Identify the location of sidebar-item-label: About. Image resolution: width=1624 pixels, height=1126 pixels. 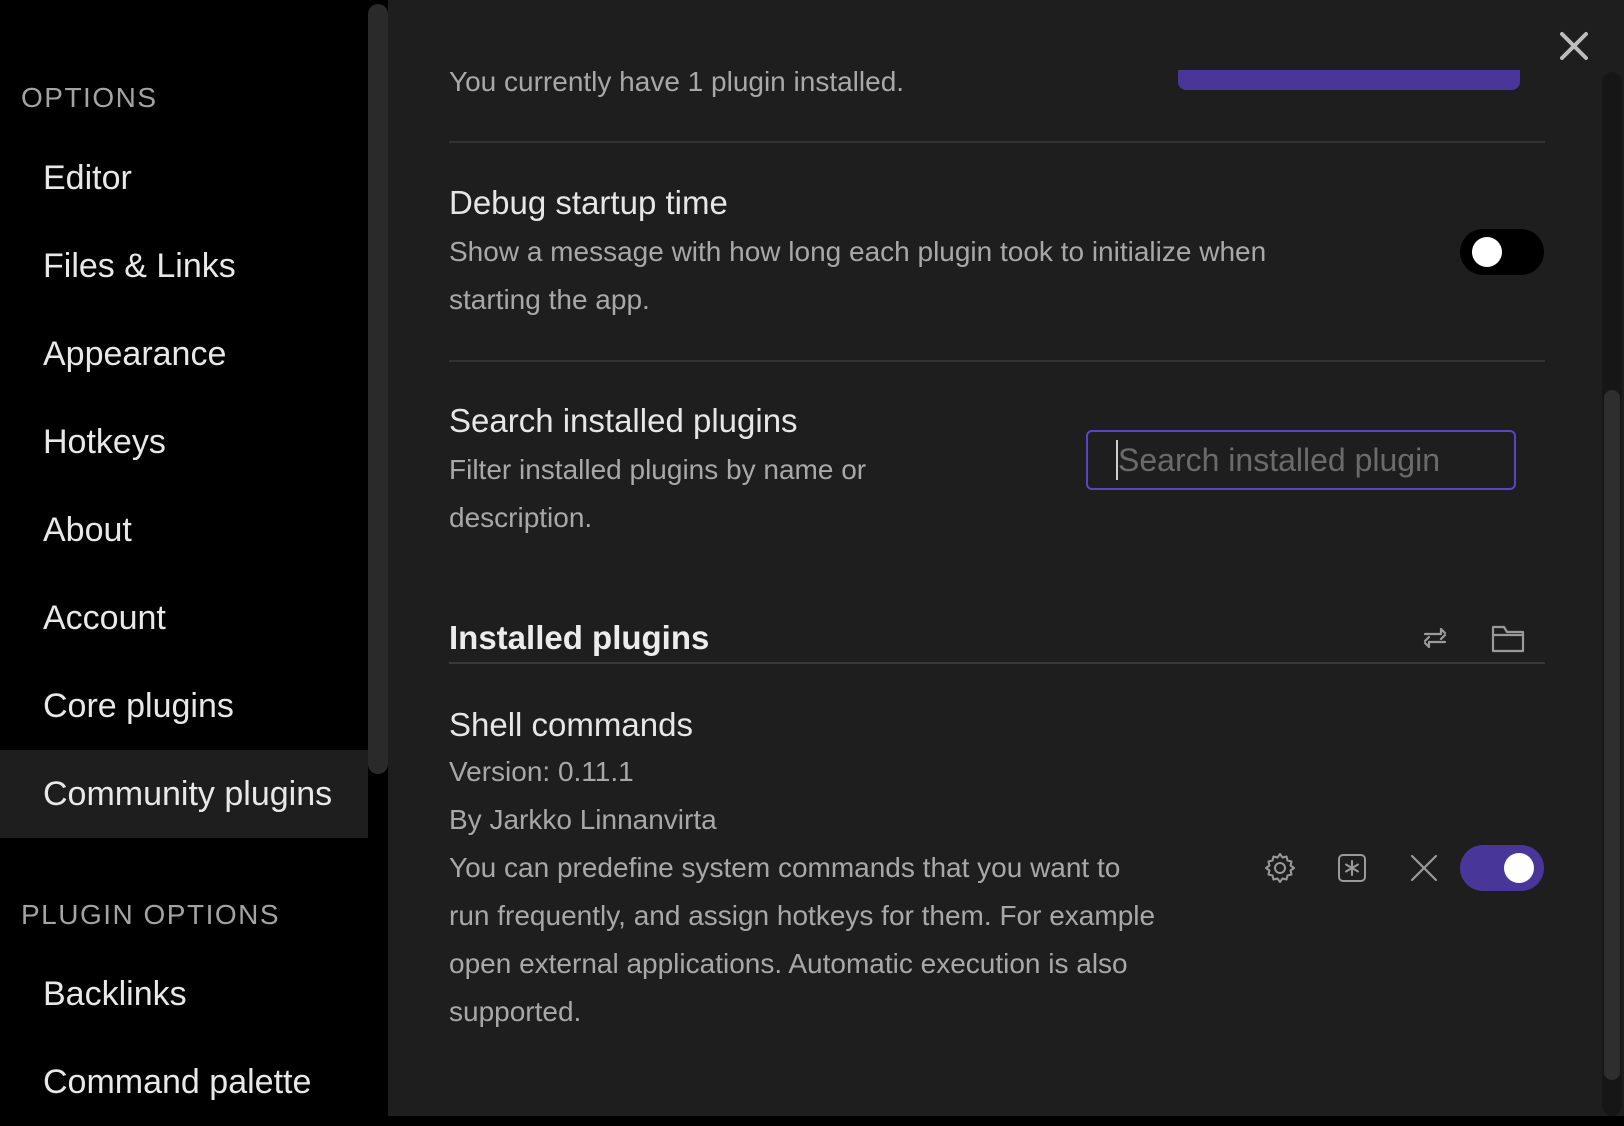
(87, 529).